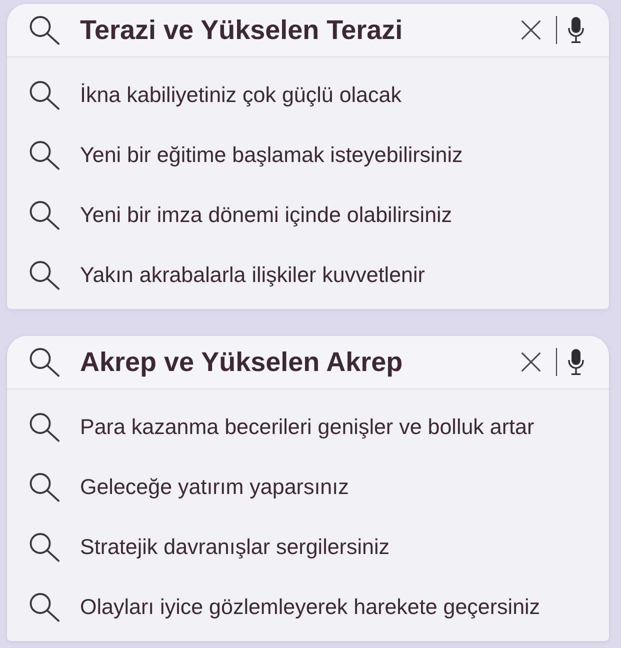  I want to click on suggestion-item: Para kazanma becerileri genişler ve bolluk artar, so click(307, 427).